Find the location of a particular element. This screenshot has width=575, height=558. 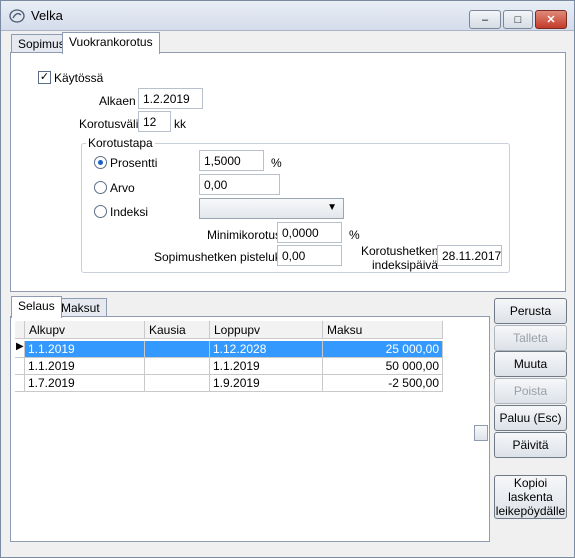

value-field: 0,00 is located at coordinates (239, 184).